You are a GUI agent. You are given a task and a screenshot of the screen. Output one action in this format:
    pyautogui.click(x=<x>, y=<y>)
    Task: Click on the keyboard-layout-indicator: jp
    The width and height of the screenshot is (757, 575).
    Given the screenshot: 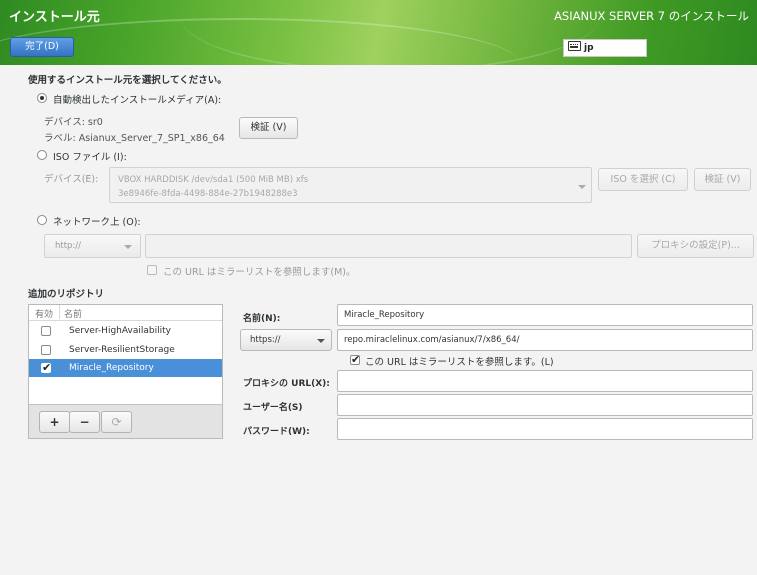 What is the action you would take?
    pyautogui.click(x=605, y=48)
    